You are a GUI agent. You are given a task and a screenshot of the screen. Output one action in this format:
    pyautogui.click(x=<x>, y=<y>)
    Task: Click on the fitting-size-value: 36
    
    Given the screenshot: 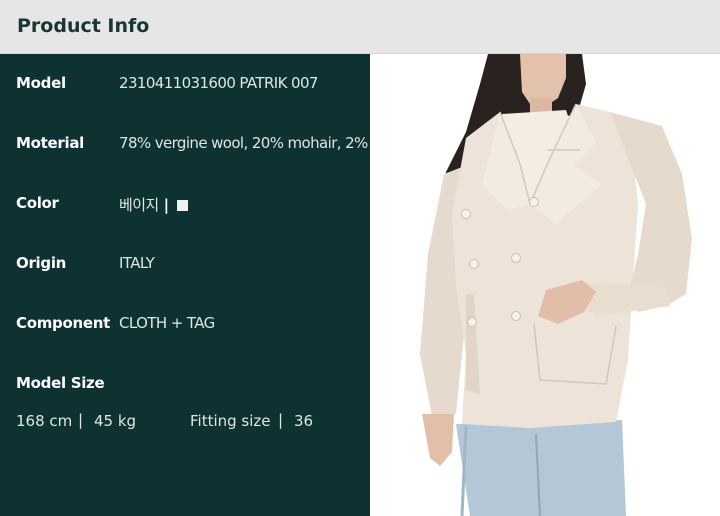 What is the action you would take?
    pyautogui.click(x=304, y=421)
    